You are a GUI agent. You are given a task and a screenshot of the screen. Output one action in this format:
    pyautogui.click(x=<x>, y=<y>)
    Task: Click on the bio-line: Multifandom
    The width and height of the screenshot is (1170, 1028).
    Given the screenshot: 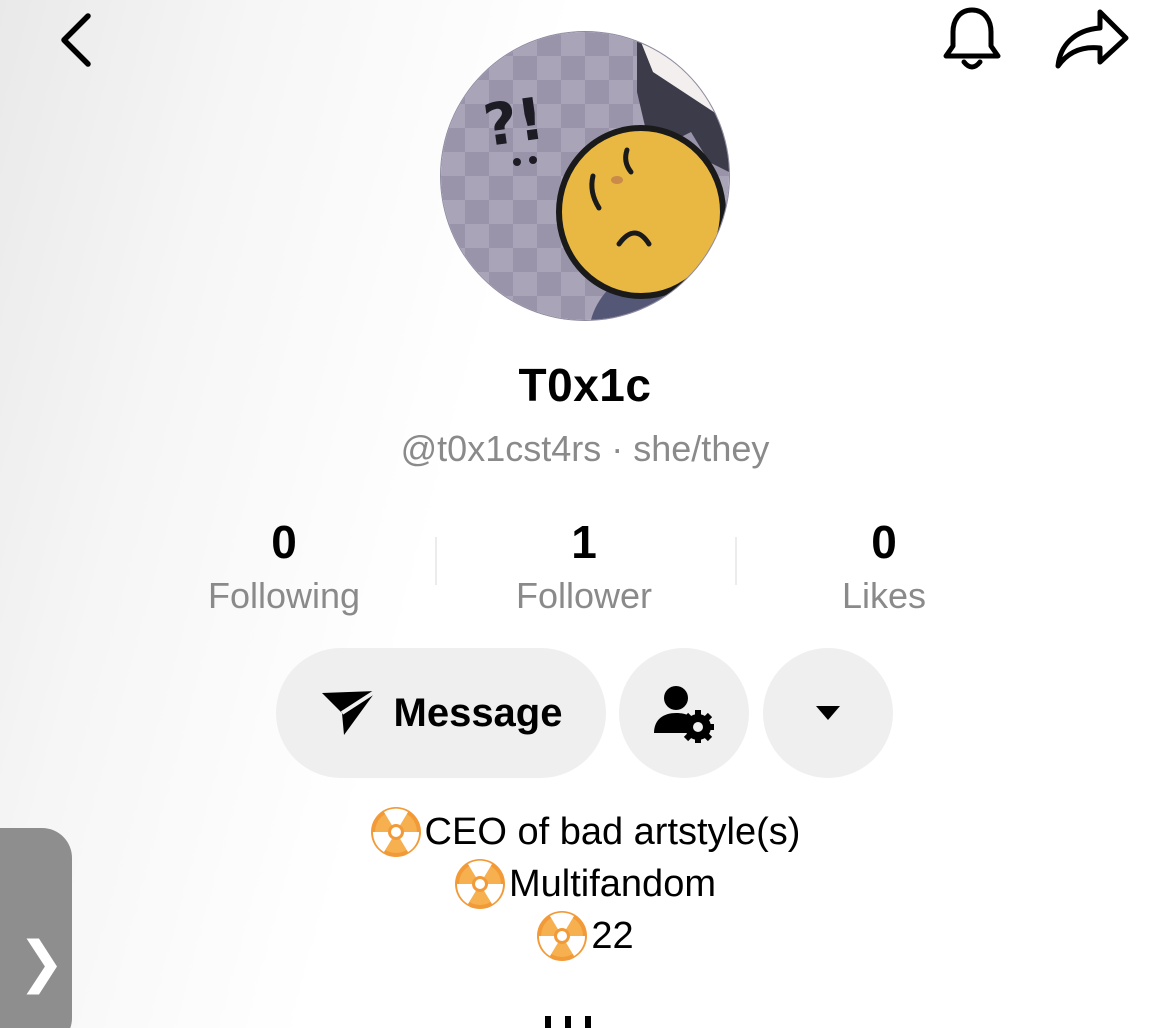 What is the action you would take?
    pyautogui.click(x=585, y=884)
    